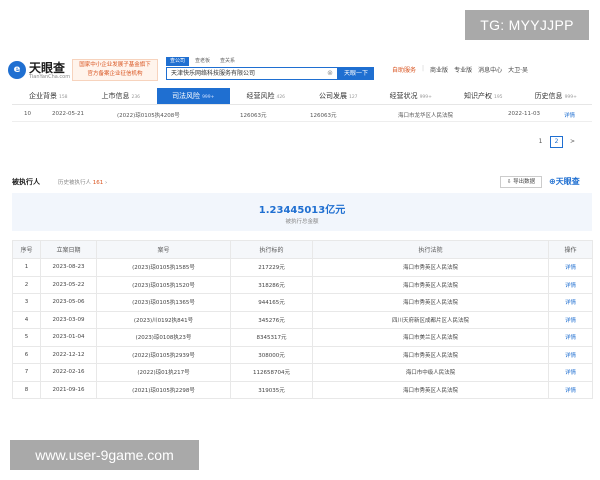 This screenshot has width=600, height=480. I want to click on row-court: 海口市美兰区人民法院, so click(430, 337).